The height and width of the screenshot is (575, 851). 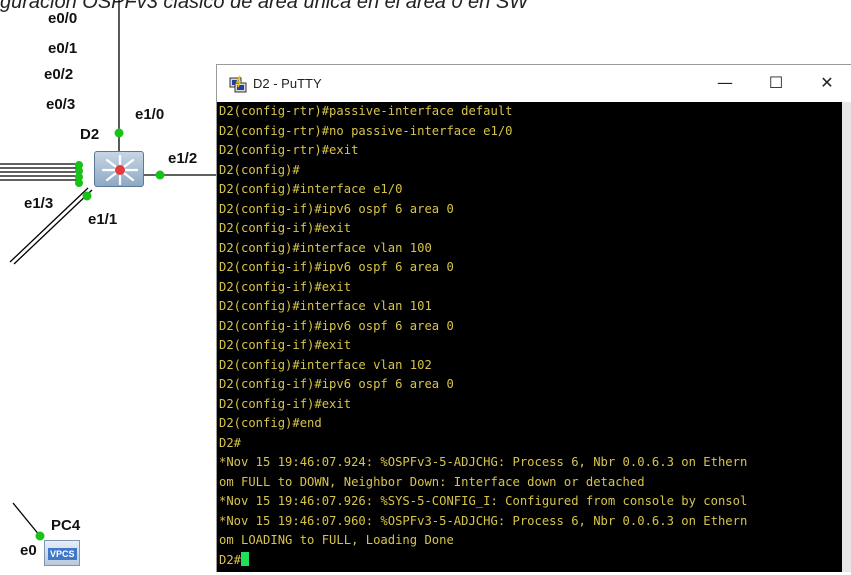 I want to click on interface-label-e0-3: e0/3, so click(x=61, y=104).